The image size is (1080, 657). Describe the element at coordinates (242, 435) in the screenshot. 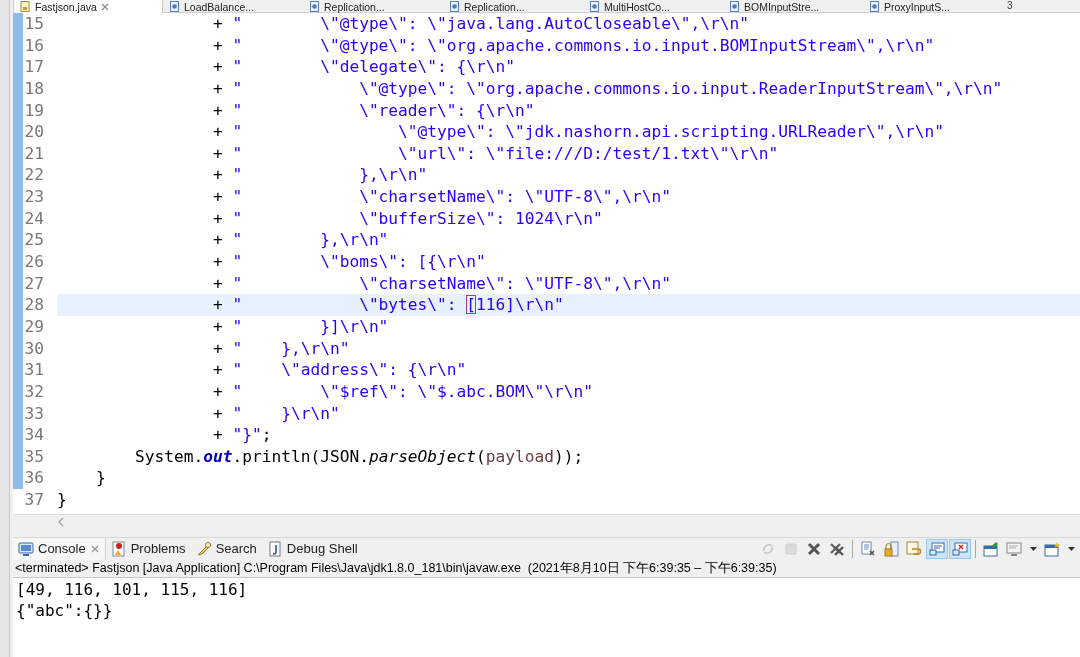

I see `code-line: + "}";` at that location.